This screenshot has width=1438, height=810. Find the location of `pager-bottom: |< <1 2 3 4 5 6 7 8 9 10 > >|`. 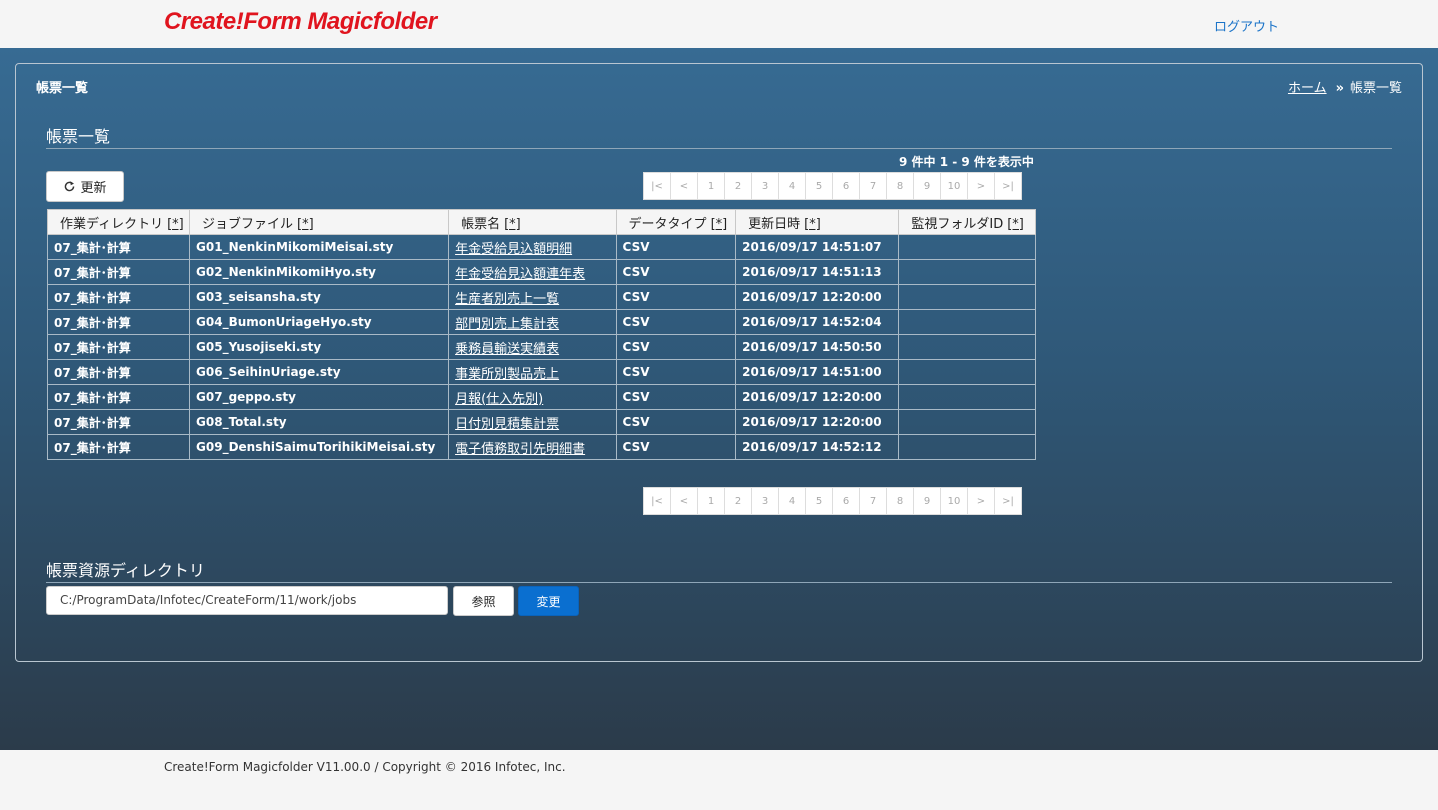

pager-bottom: |< <1 2 3 4 5 6 7 8 9 10 > >| is located at coordinates (832, 501).